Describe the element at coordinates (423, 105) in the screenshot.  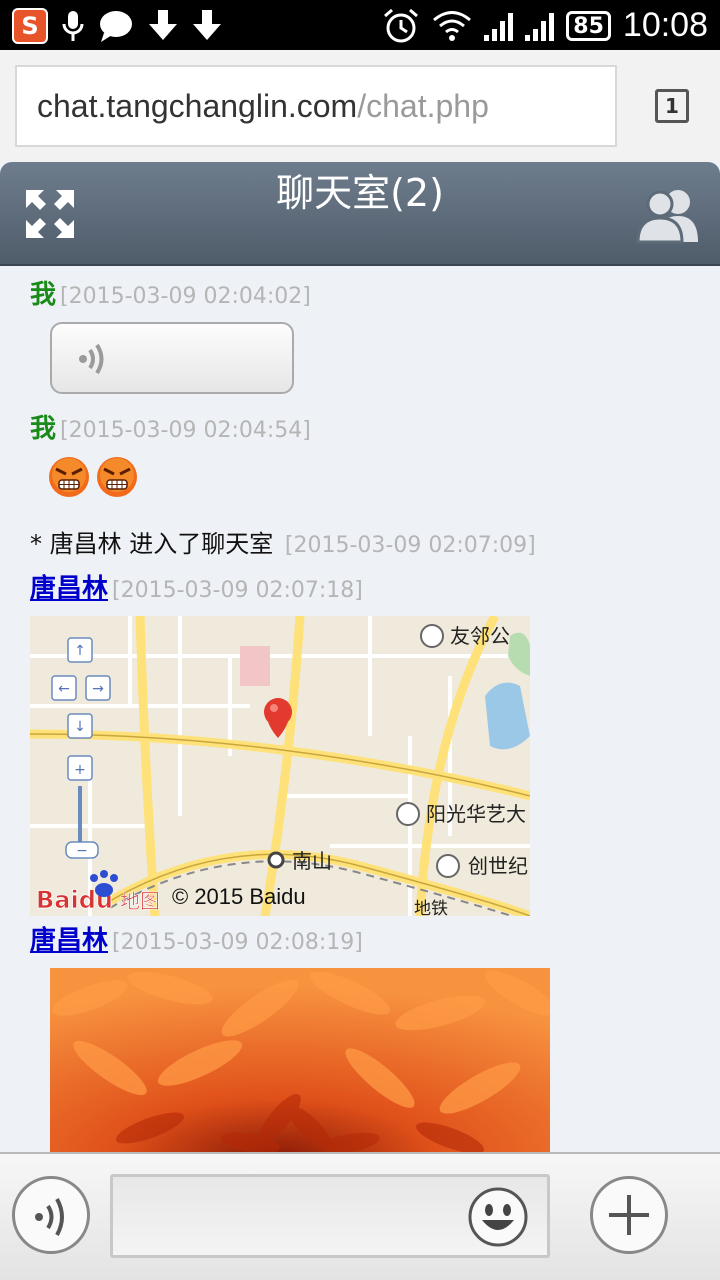
I see `url-path: /chat.php` at that location.